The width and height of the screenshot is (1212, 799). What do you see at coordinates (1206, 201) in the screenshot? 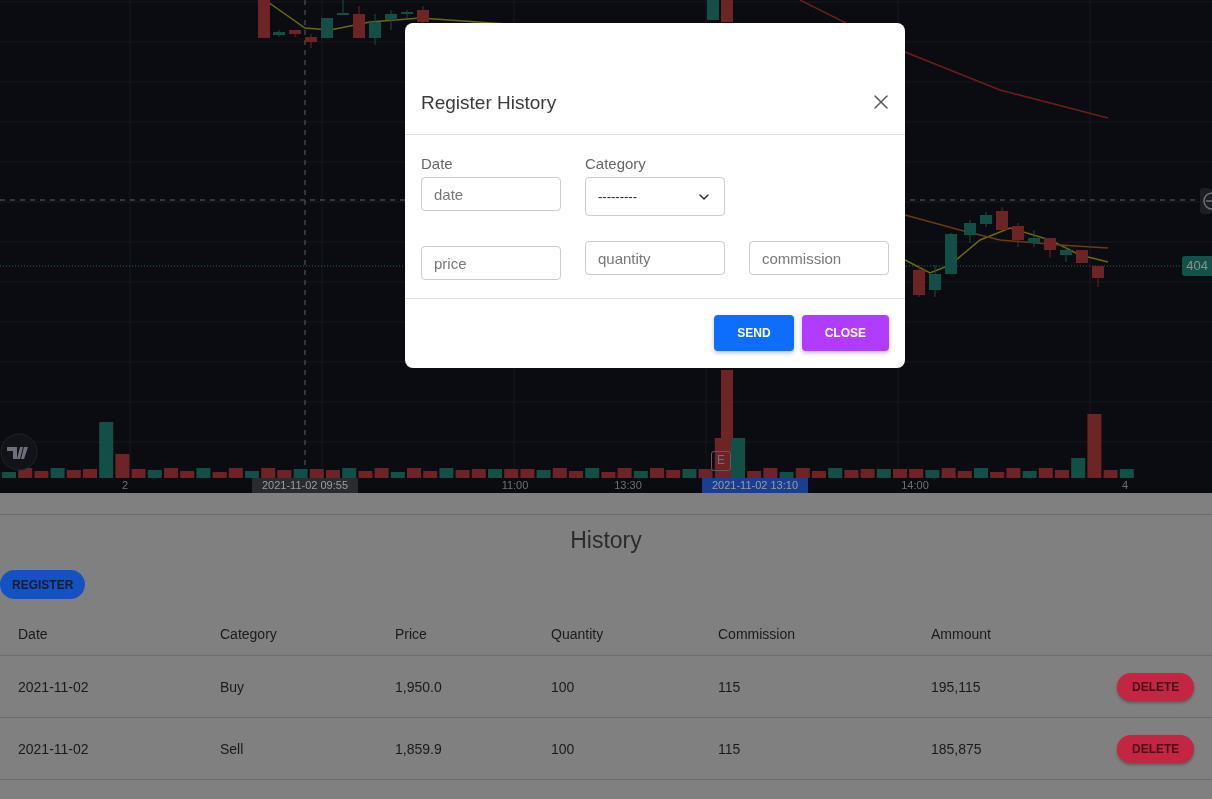
I see `zoom-out-icon` at bounding box center [1206, 201].